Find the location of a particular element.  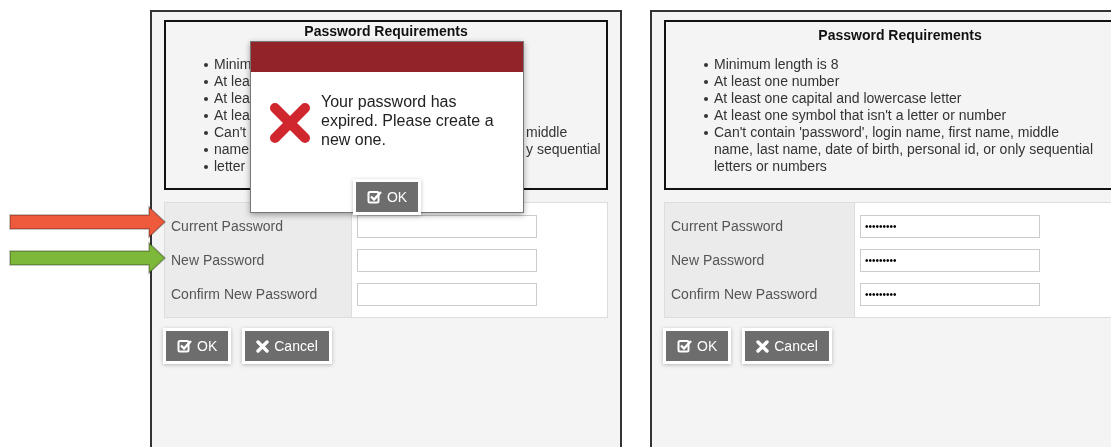

requirement-text: letter is located at coordinates (230, 166).